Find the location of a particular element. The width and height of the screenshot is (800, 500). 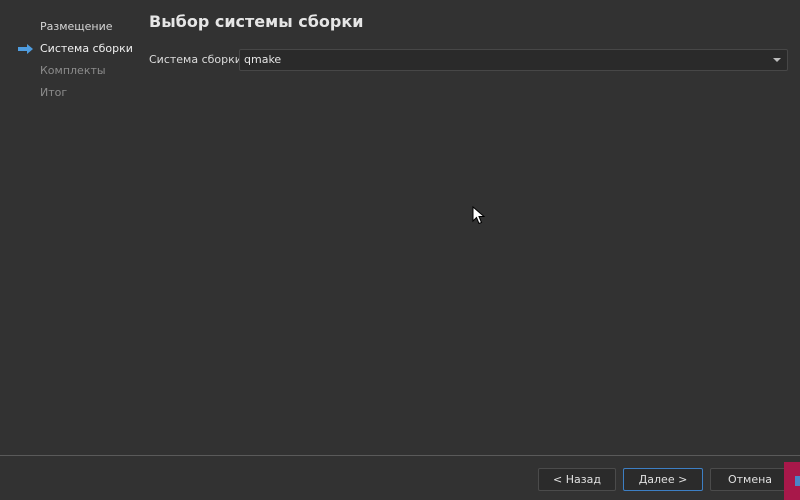

step-build-system: Система сборки is located at coordinates (70, 49).